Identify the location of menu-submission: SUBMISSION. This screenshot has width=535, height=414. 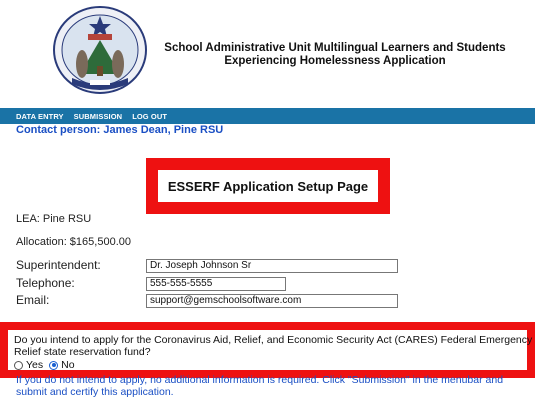
(98, 116).